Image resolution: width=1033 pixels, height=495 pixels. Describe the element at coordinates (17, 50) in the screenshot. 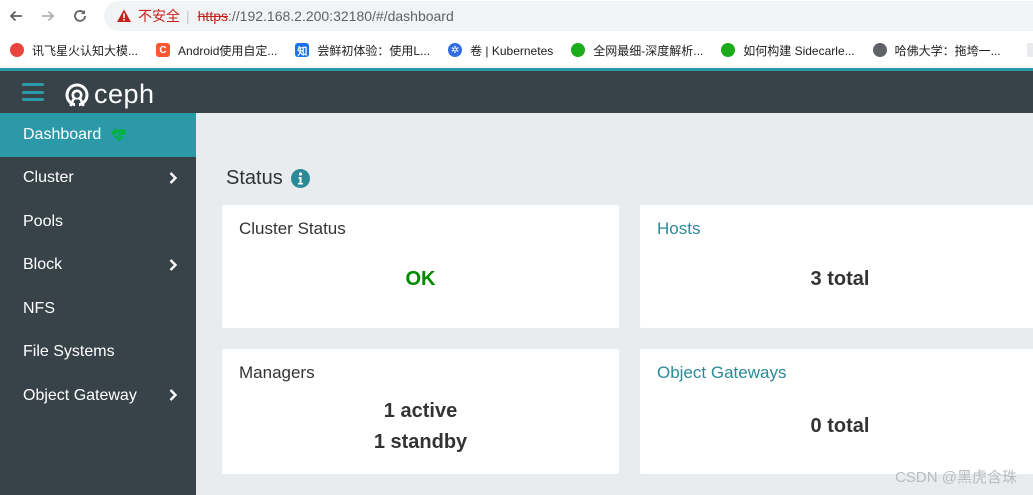

I see `flame-icon` at that location.